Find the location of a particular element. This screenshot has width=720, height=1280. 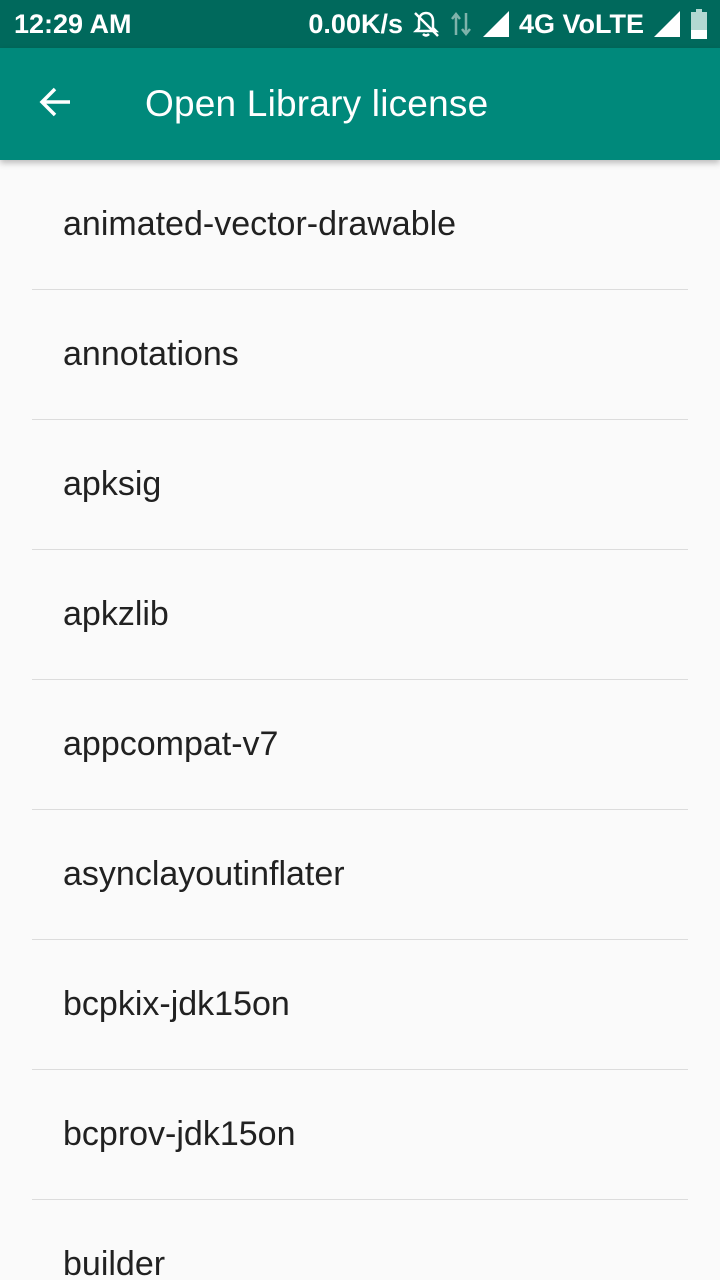

status-time: 12:29 AM is located at coordinates (73, 23).